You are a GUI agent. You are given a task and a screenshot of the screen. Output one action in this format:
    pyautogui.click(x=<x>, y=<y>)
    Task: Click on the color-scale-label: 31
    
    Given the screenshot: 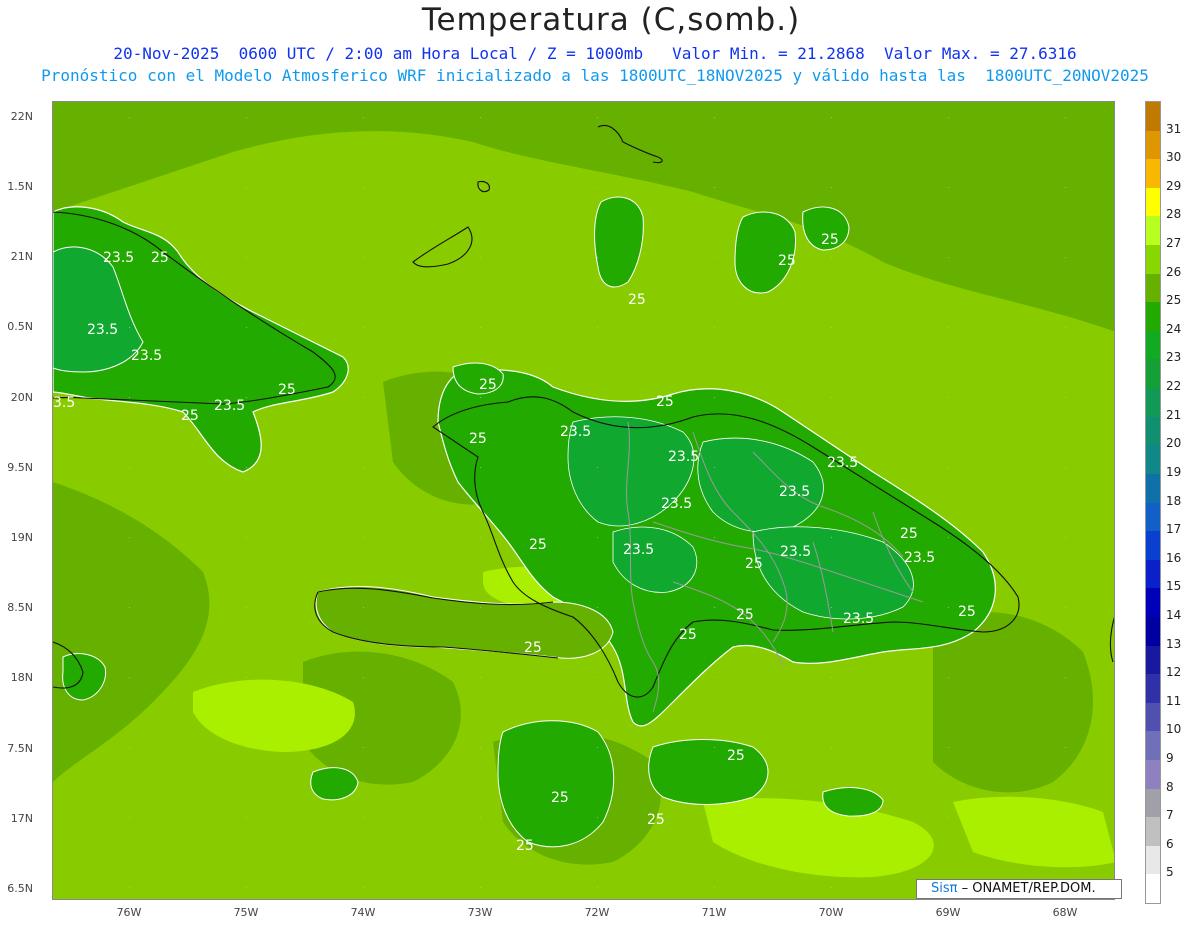 What is the action you would take?
    pyautogui.click(x=1174, y=128)
    